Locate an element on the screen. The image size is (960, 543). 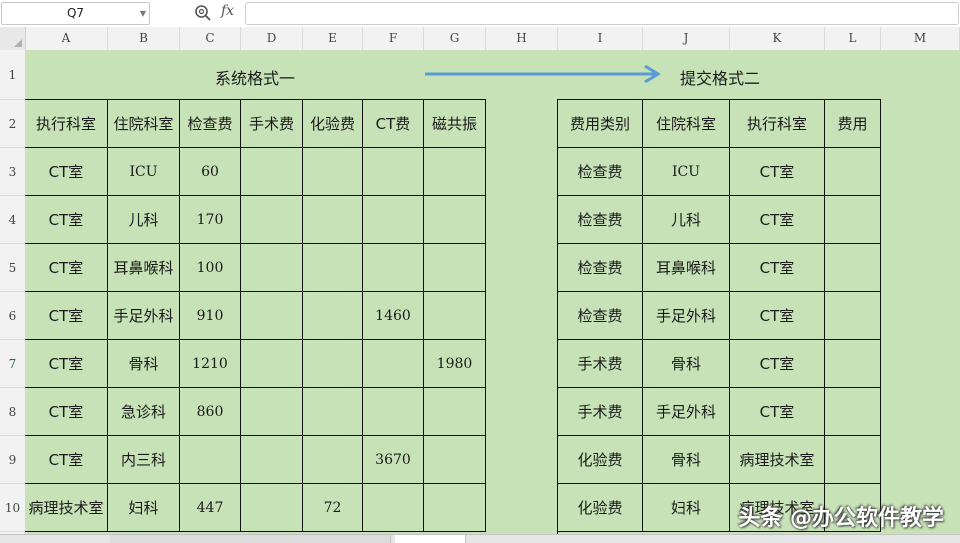
left-table-cell: 手足外科 is located at coordinates (144, 316).